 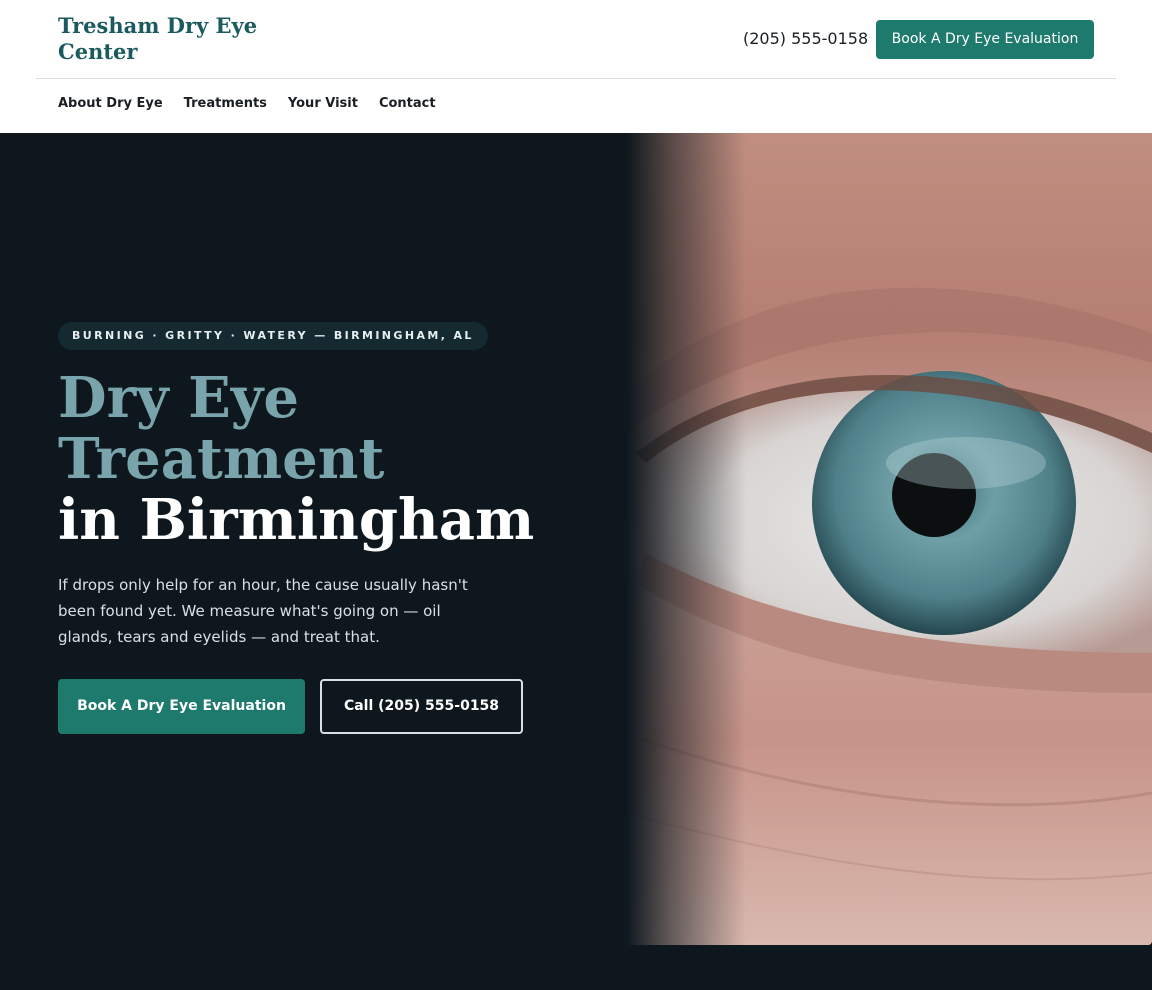 I want to click on nav-item-your-visit: Your Visit, so click(x=323, y=104).